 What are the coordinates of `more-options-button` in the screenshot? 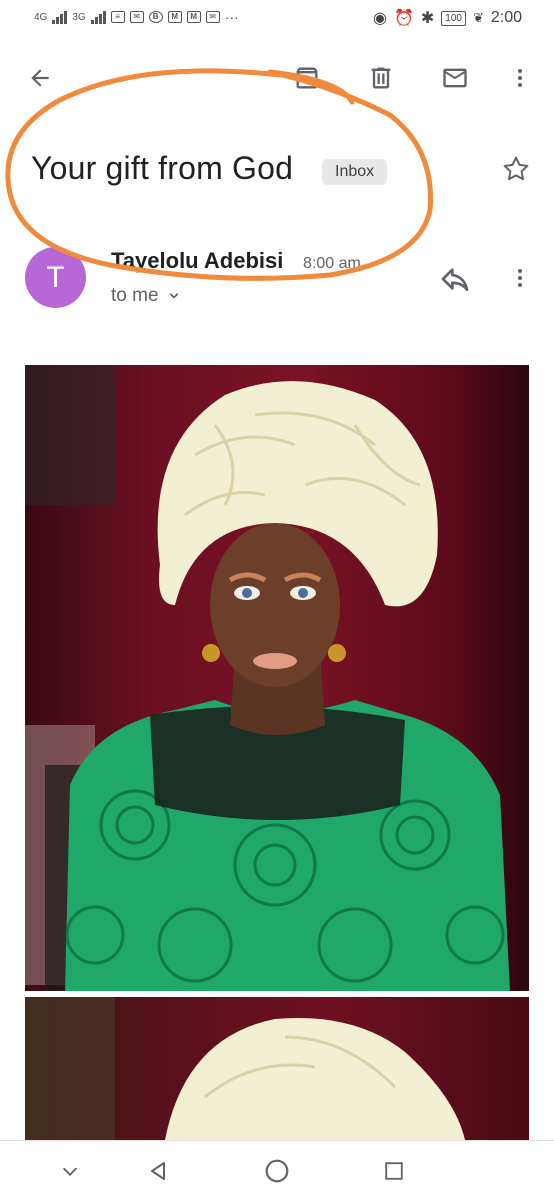 It's located at (520, 78).